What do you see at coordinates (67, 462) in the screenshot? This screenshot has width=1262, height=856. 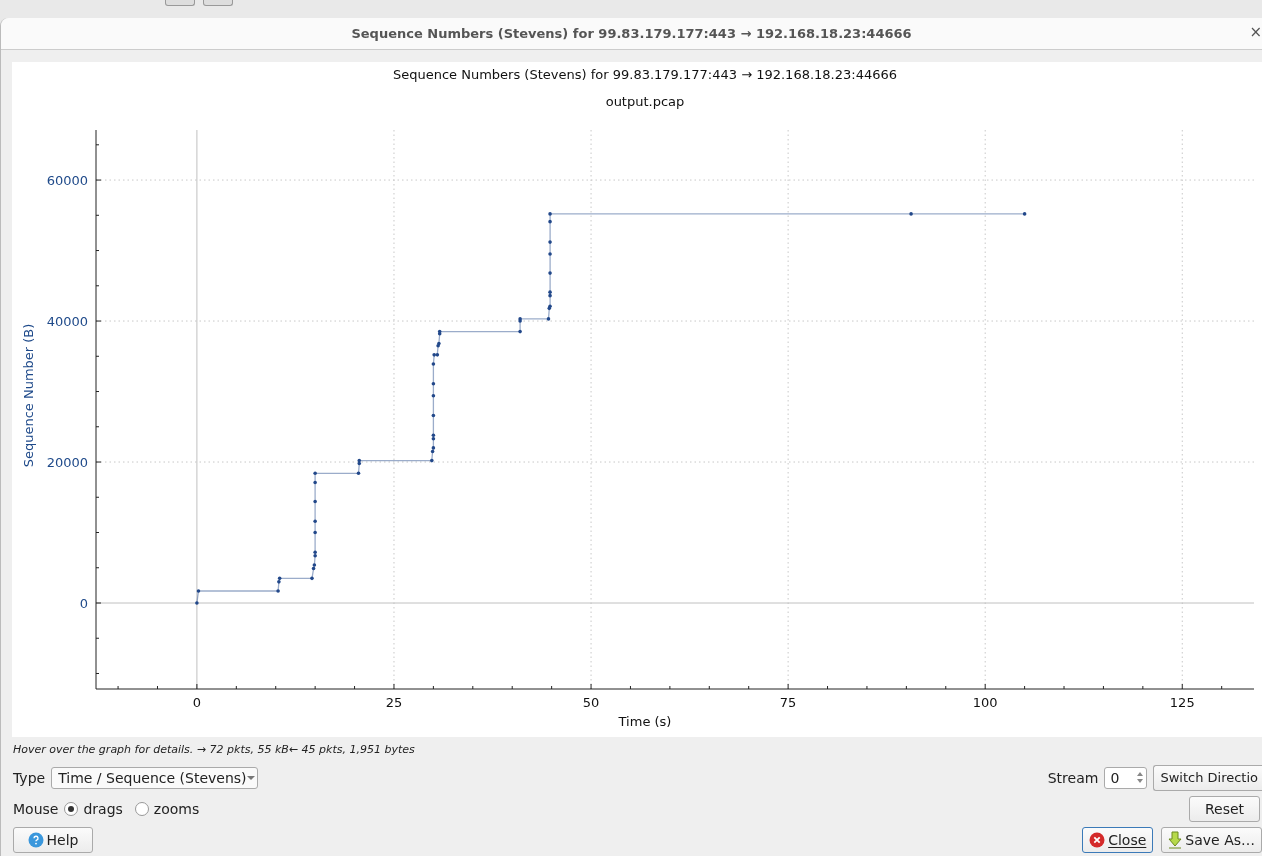 I see `tick-label: 20000` at bounding box center [67, 462].